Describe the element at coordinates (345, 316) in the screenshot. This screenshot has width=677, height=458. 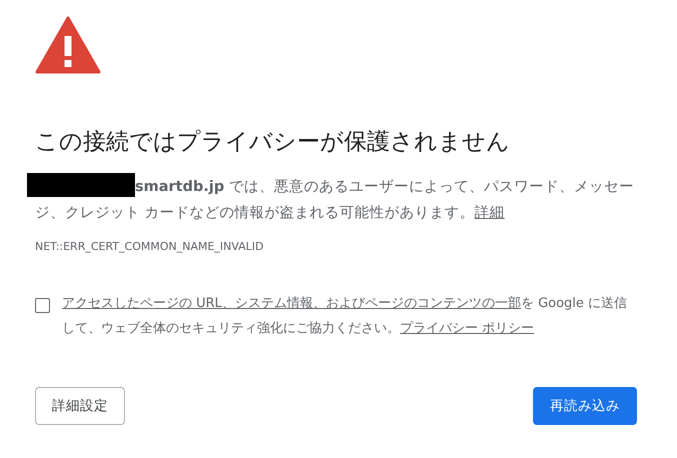
I see `consent-text: アクセスしたページの URL、システム情報、およびページのコンテンツの一部を Google に送信して、ウェブ全体のセキュリティ強化にご協力ください。プライバシー ポリシー` at that location.